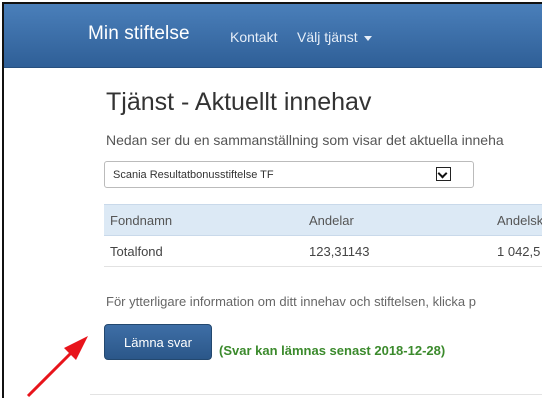 Image resolution: width=542 pixels, height=398 pixels. Describe the element at coordinates (57, 367) in the screenshot. I see `annotation-arrow-icon` at that location.